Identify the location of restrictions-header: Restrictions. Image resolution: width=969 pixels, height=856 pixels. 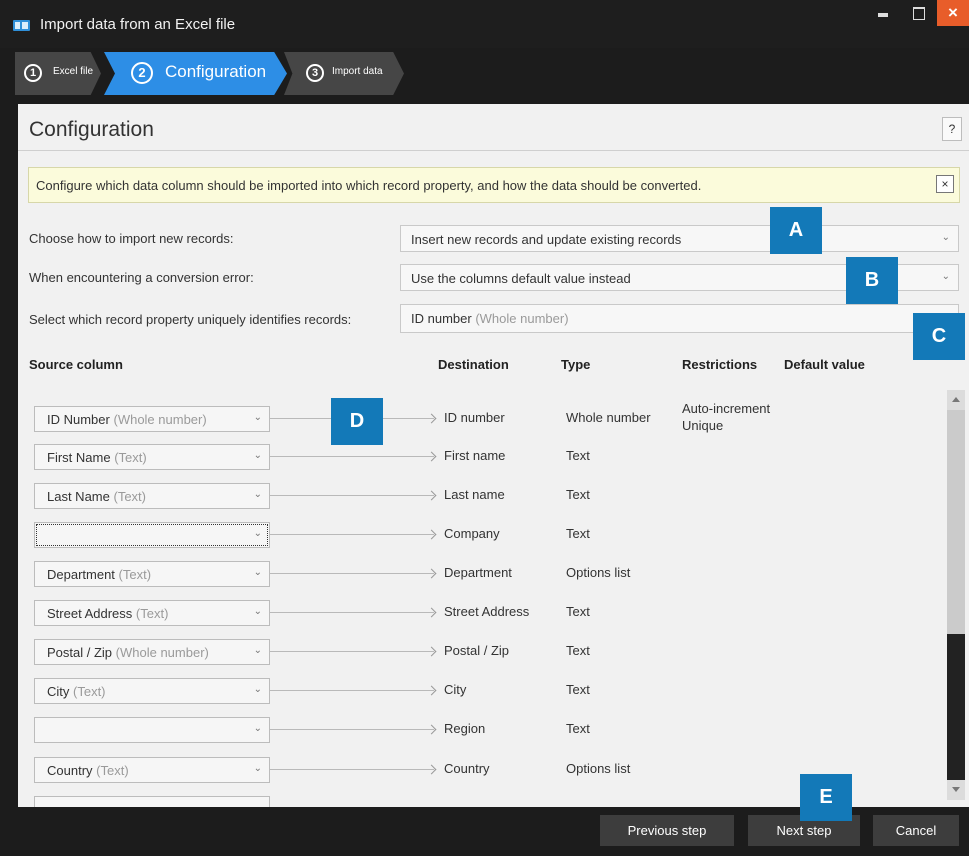
(720, 364).